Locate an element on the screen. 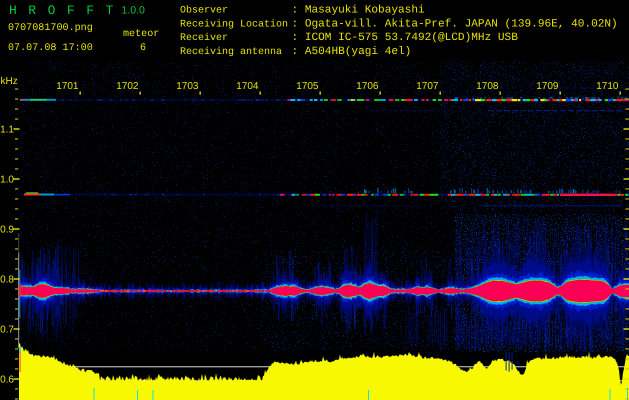 The width and height of the screenshot is (629, 400). svg-text: meteor is located at coordinates (141, 34).